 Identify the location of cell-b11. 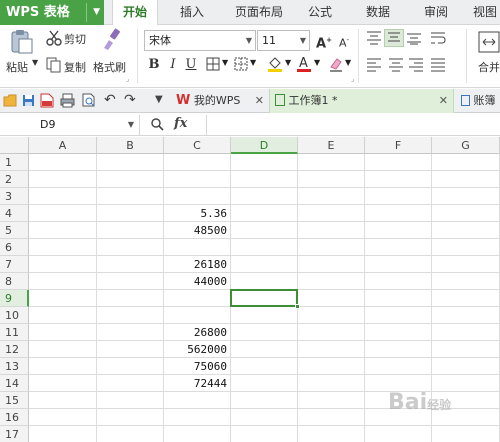
(130, 332).